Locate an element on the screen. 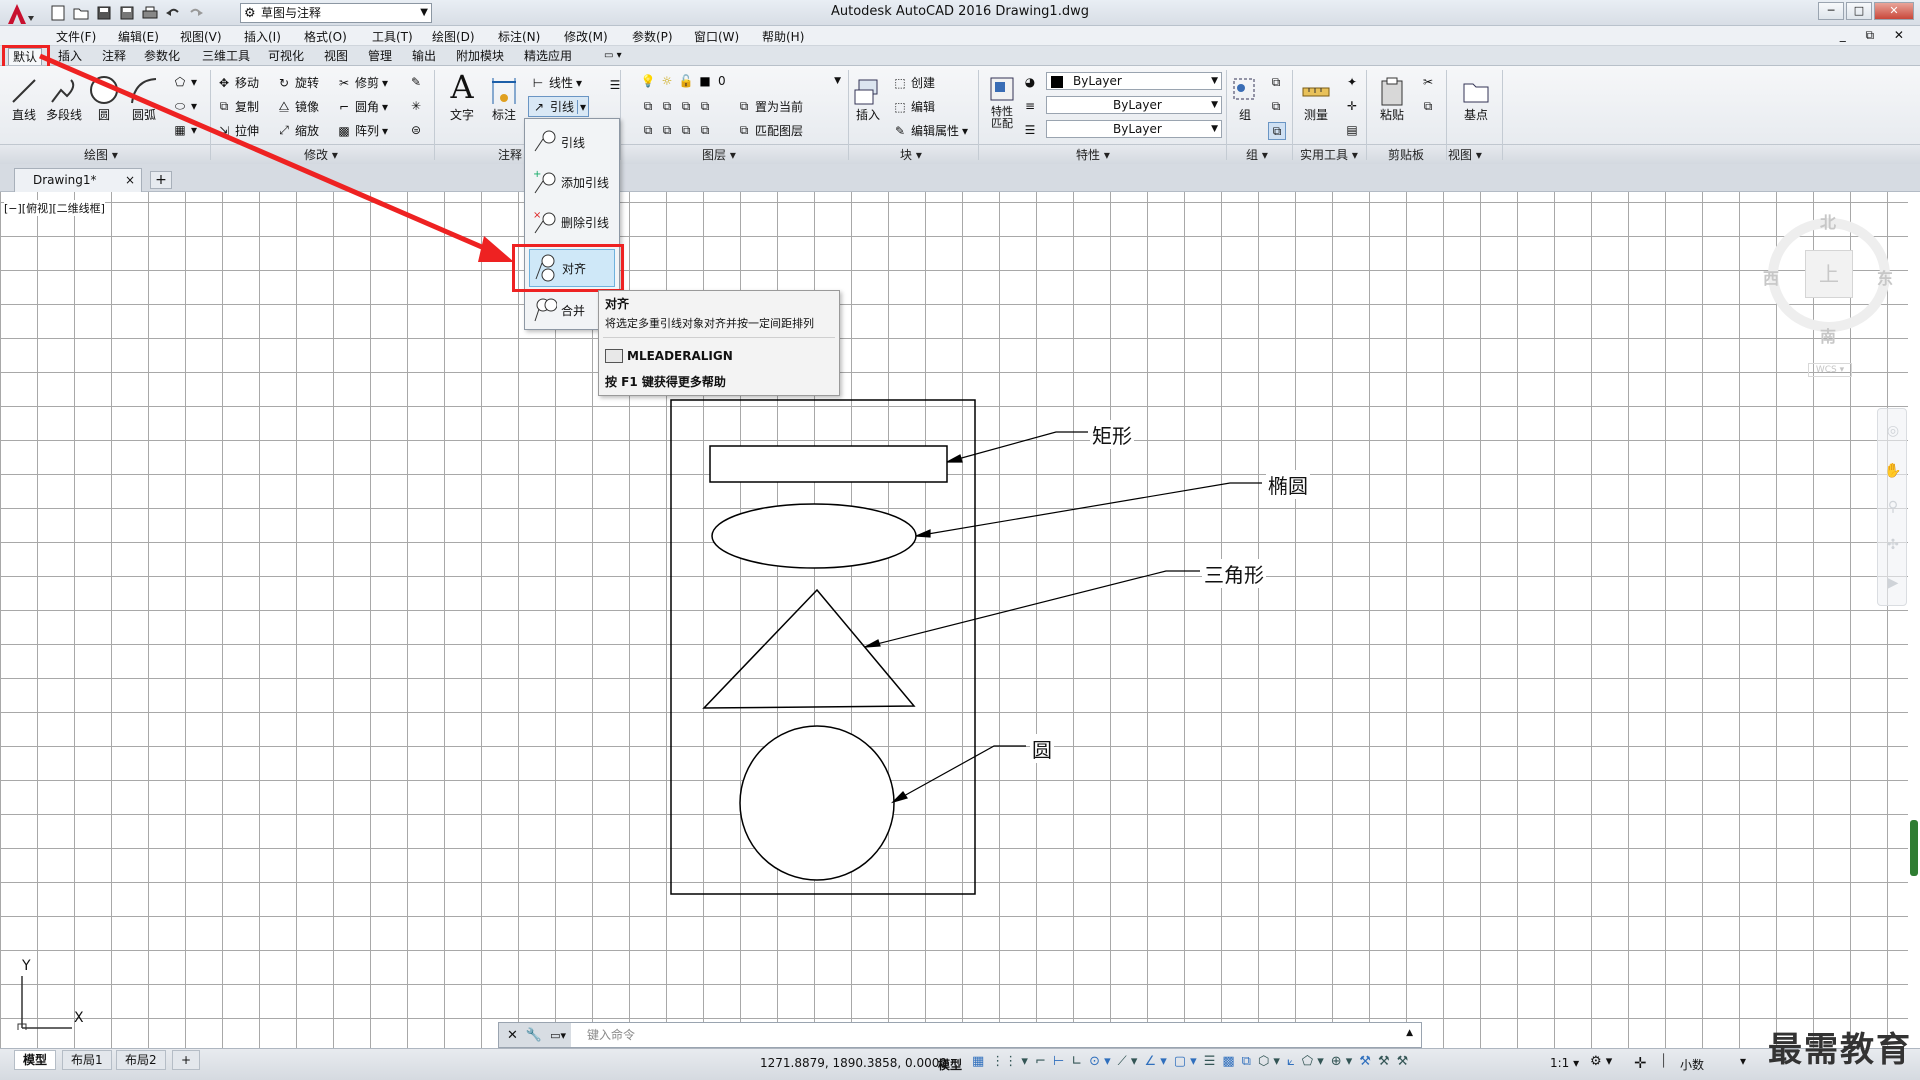 This screenshot has height=1080, width=1920. tooltip-command-name: MLEADERALIGN is located at coordinates (680, 356).